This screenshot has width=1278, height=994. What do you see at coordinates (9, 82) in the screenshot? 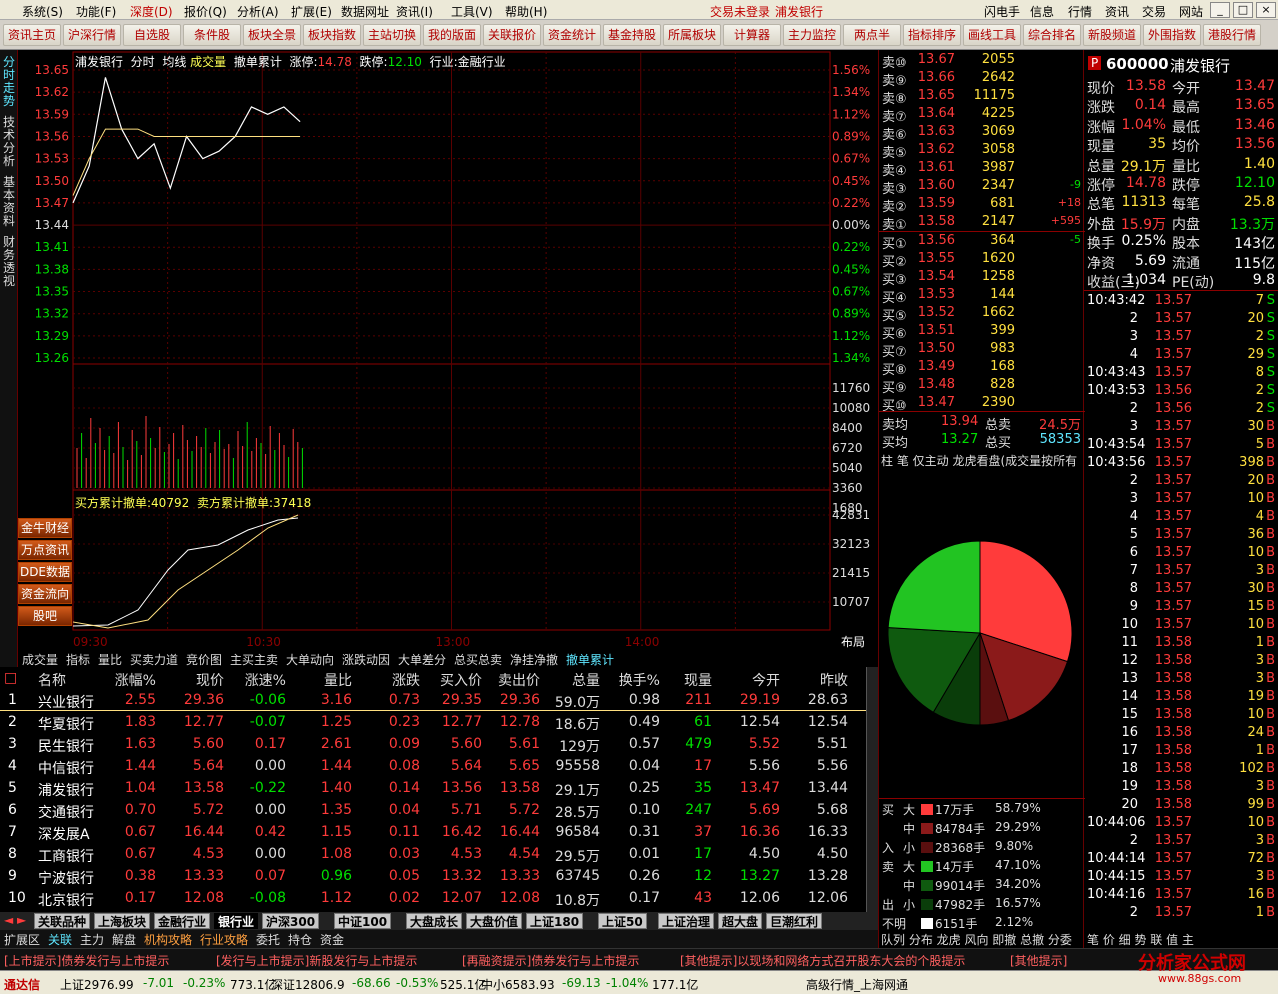
I see `tab-intraday: 分时走势` at bounding box center [9, 82].